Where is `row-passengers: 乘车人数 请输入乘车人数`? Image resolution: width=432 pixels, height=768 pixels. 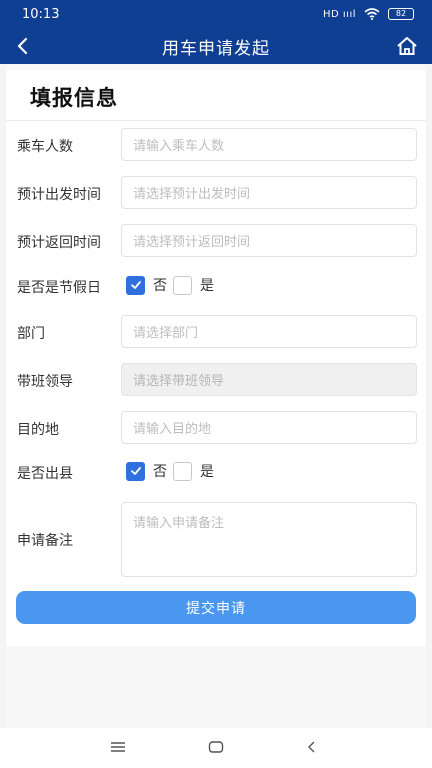
row-passengers: 乘车人数 请输入乘车人数 is located at coordinates (216, 145).